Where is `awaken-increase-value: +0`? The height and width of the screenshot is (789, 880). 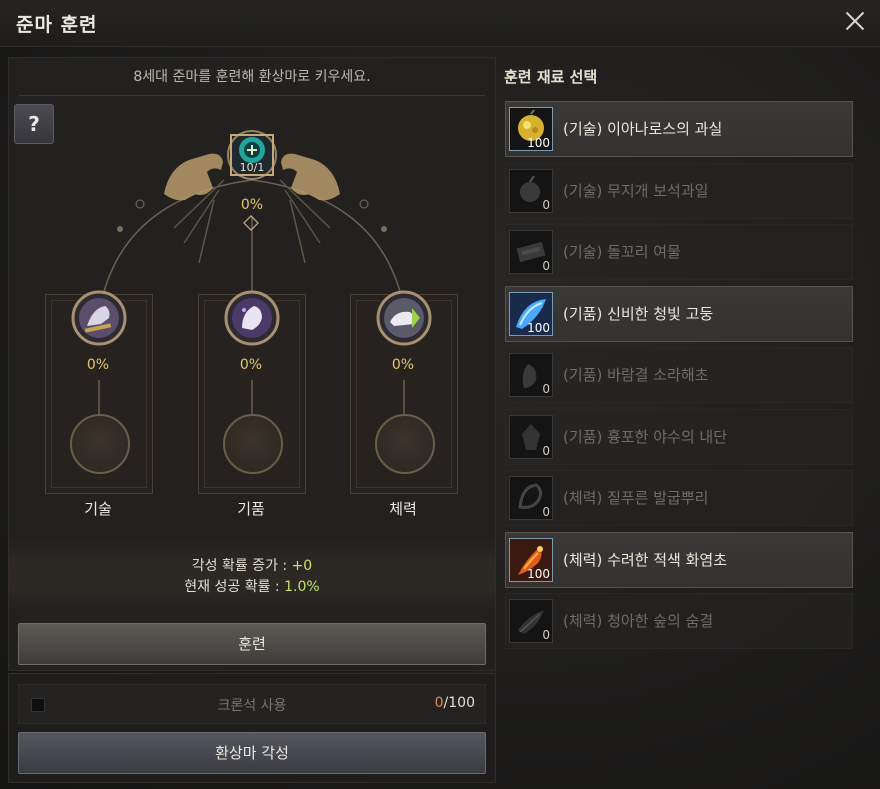
awaken-increase-value: +0 is located at coordinates (302, 566).